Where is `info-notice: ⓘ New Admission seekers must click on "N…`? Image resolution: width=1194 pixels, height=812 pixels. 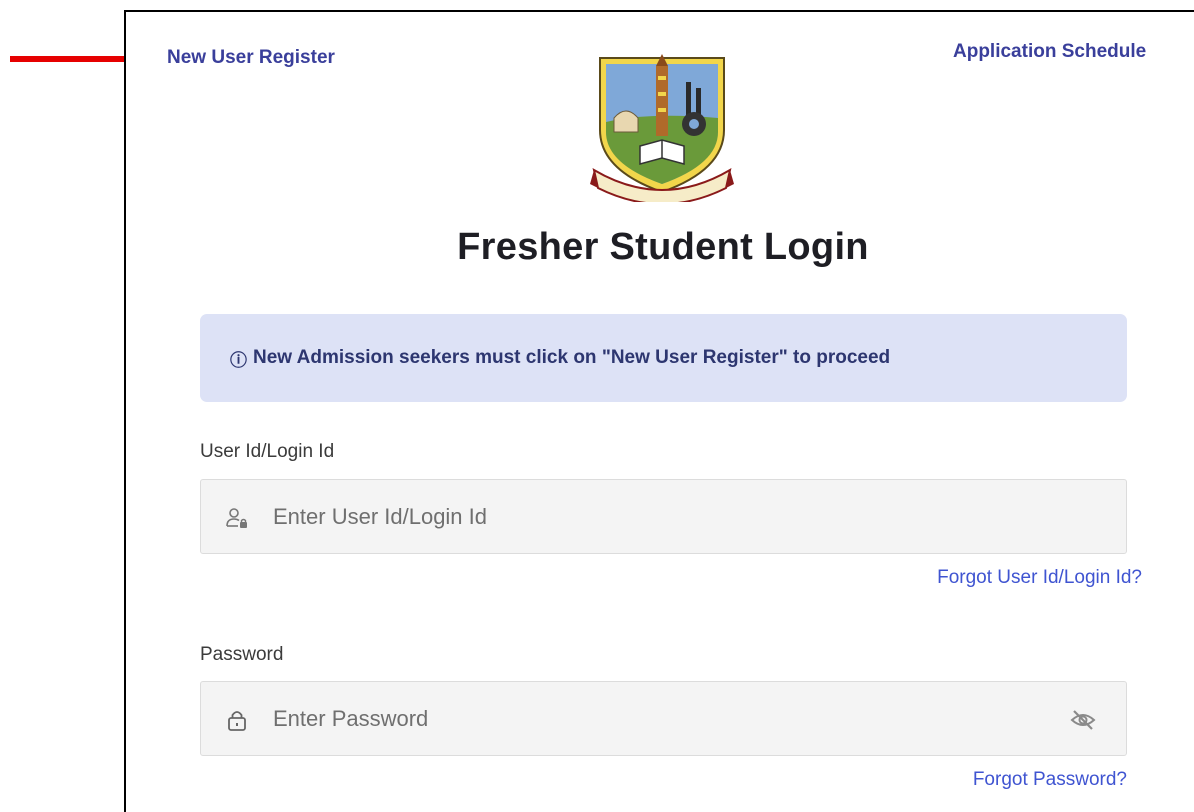
info-notice: ⓘ New Admission seekers must click on "N… is located at coordinates (663, 358).